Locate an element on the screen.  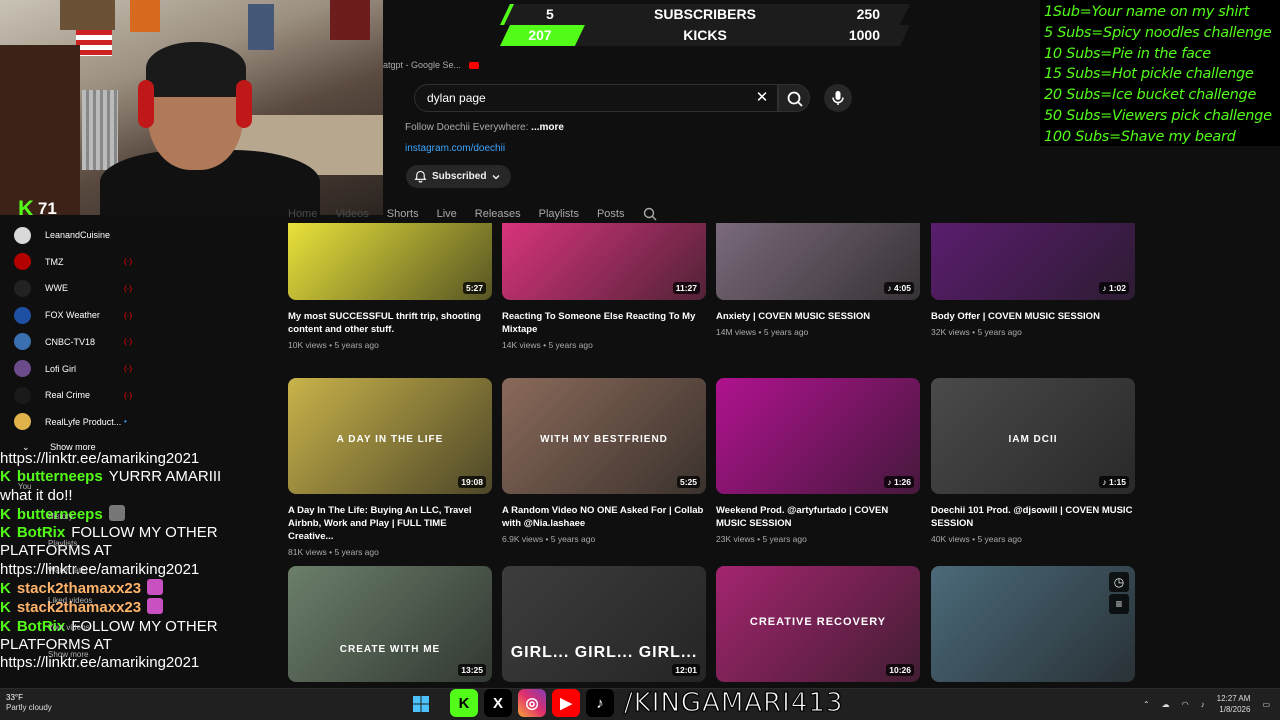
voice-search-button is located at coordinates (838, 98).